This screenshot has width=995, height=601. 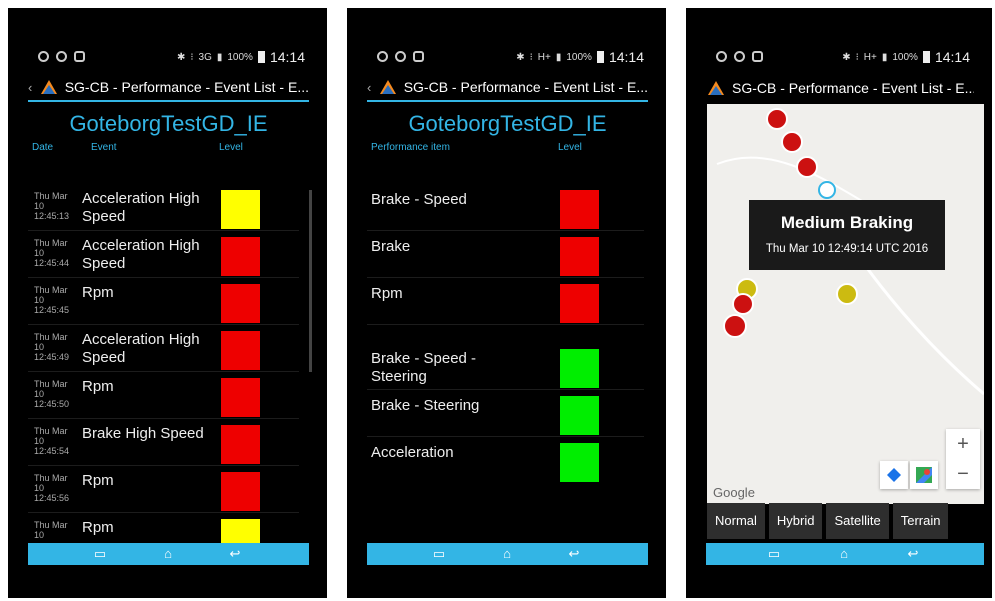 What do you see at coordinates (505, 207) in the screenshot?
I see `performance-row: Brake - Speed` at bounding box center [505, 207].